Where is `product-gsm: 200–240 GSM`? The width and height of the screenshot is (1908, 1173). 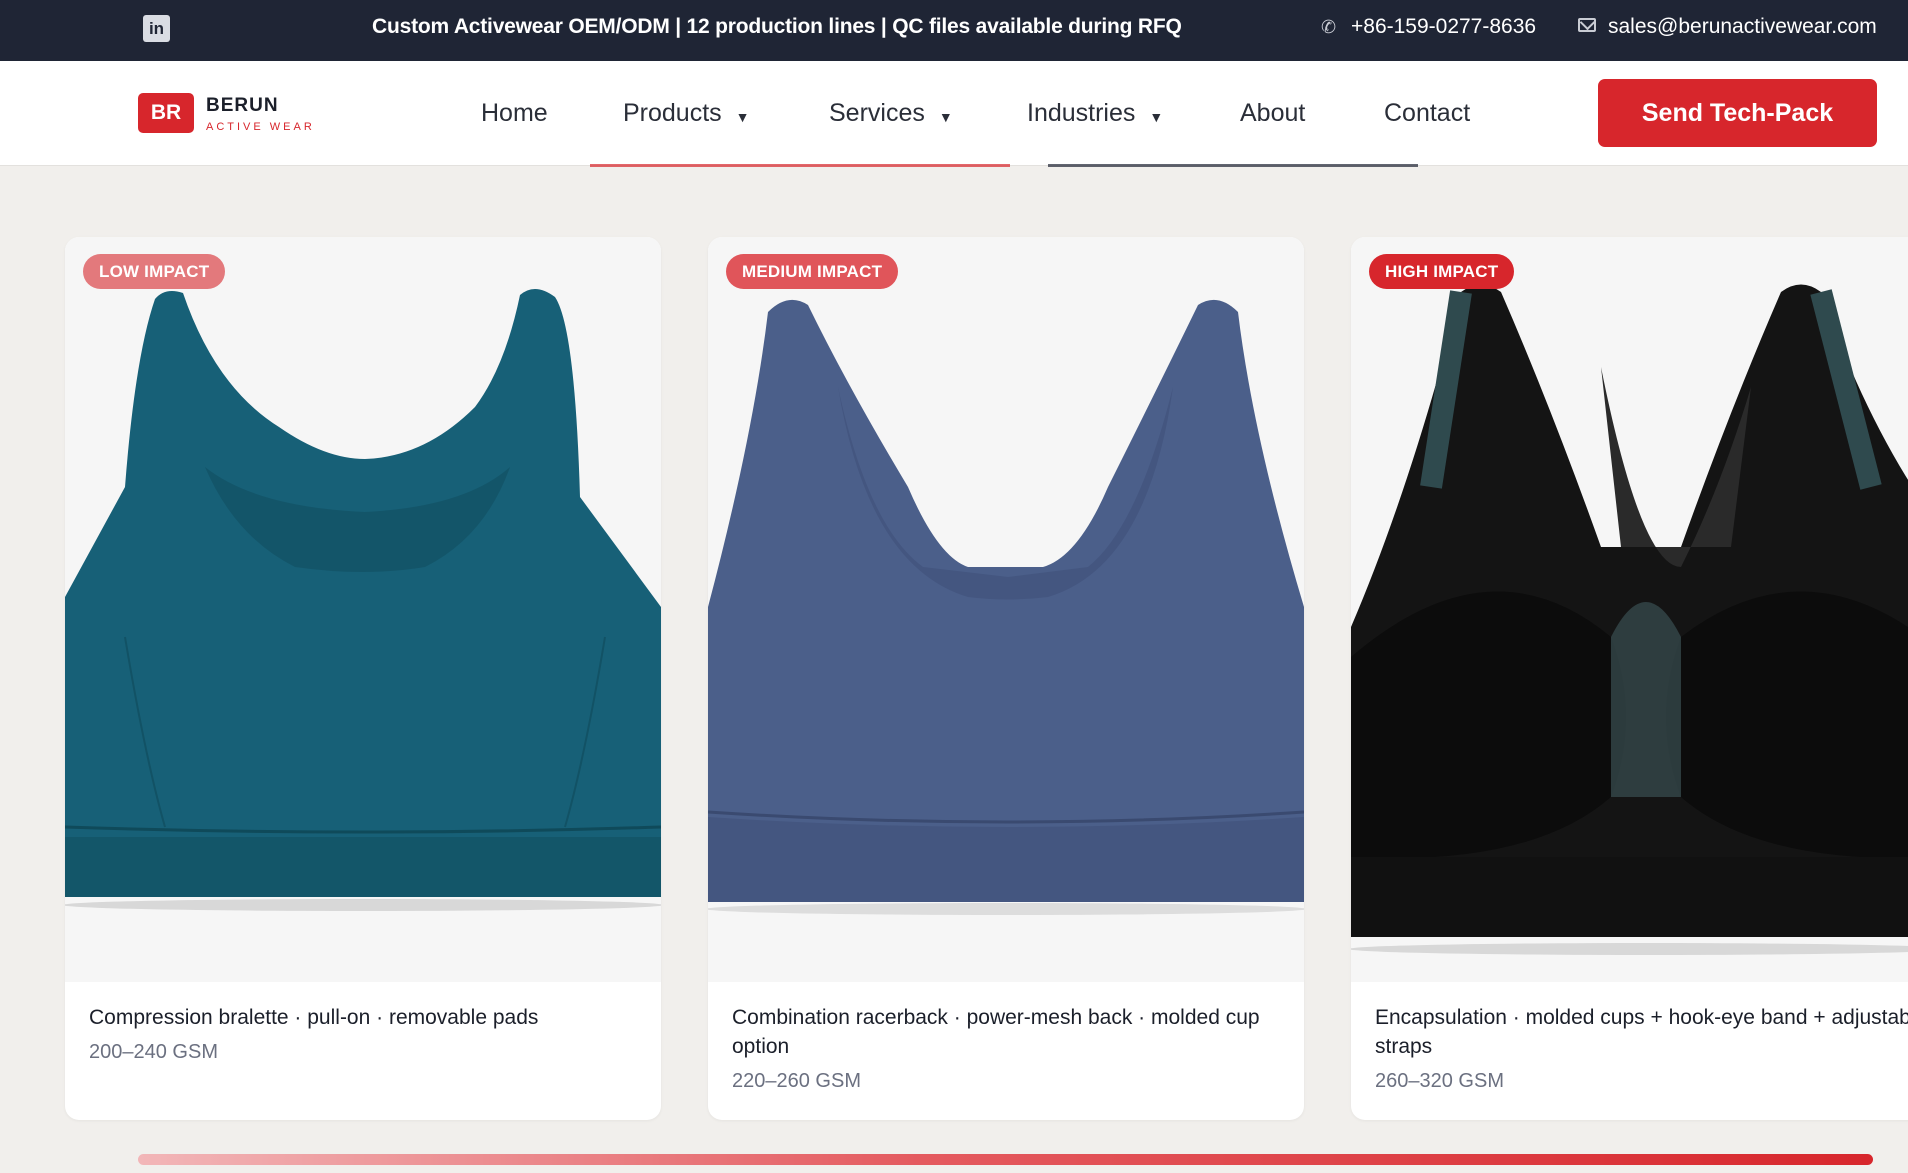 product-gsm: 200–240 GSM is located at coordinates (153, 1052).